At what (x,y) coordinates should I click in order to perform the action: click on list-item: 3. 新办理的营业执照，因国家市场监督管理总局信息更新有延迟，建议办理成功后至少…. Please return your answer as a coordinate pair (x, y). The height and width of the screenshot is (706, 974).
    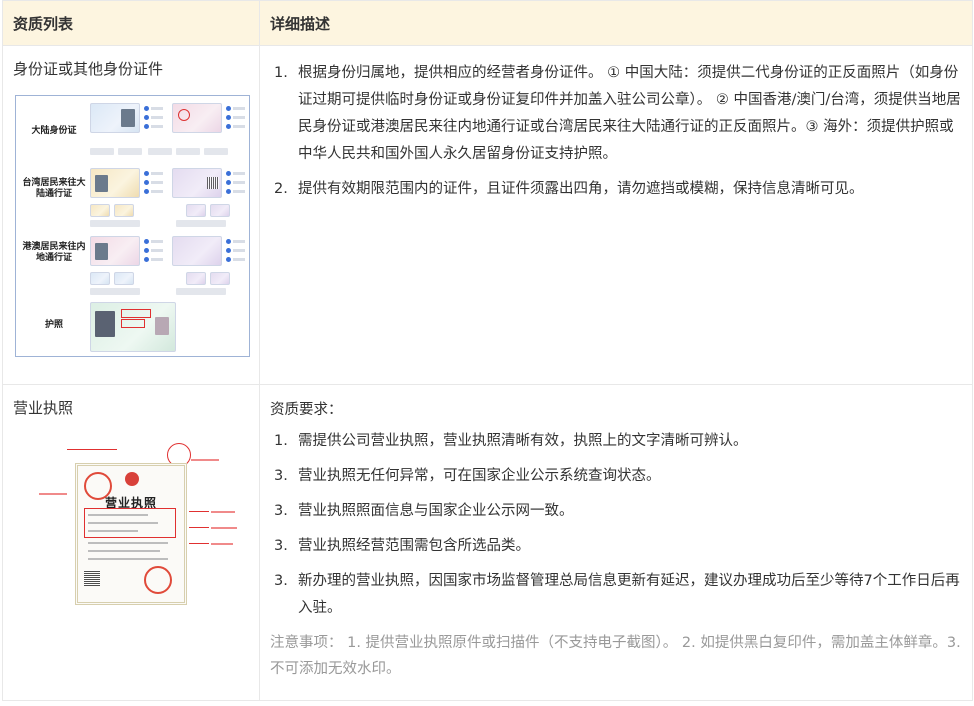
    Looking at the image, I should click on (618, 595).